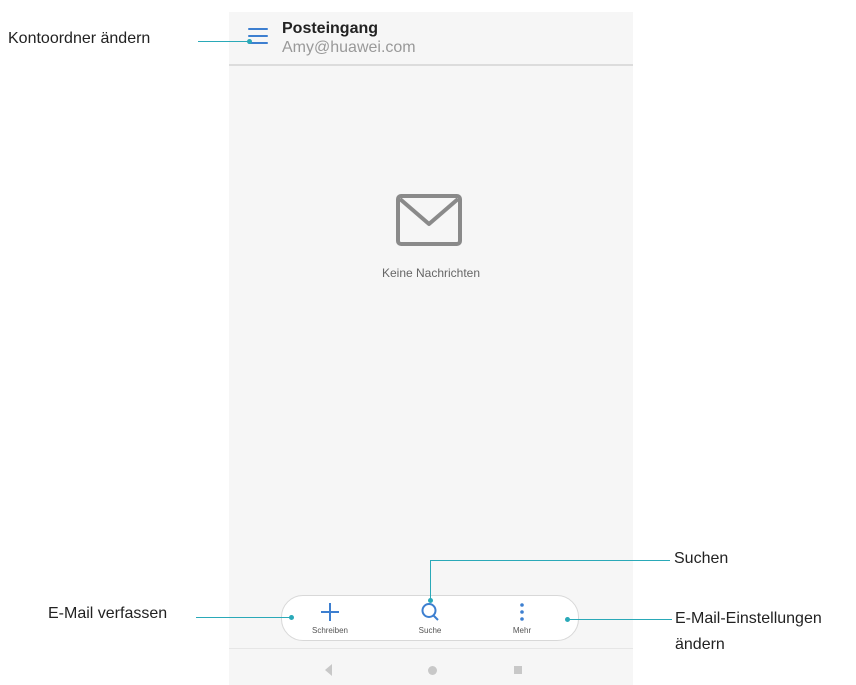  What do you see at coordinates (330, 630) in the screenshot?
I see `compose-label: Schreiben` at bounding box center [330, 630].